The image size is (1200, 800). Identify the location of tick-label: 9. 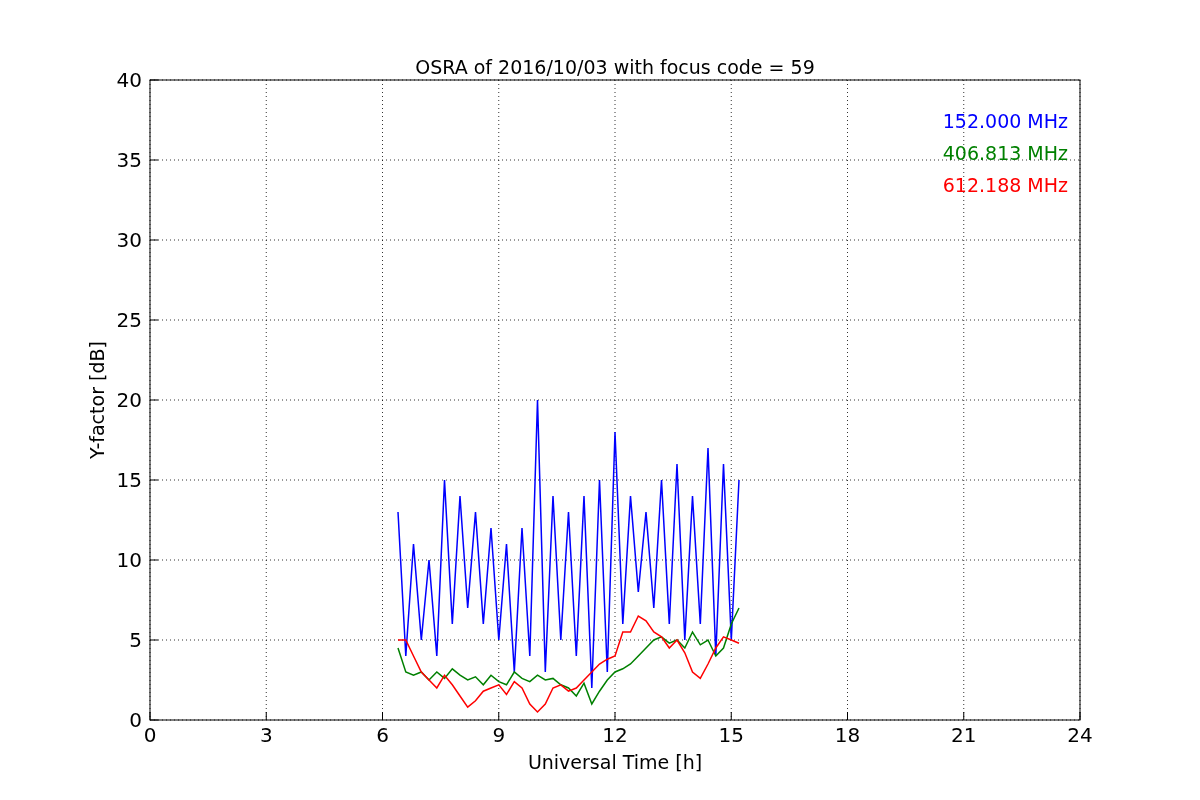
(499, 735).